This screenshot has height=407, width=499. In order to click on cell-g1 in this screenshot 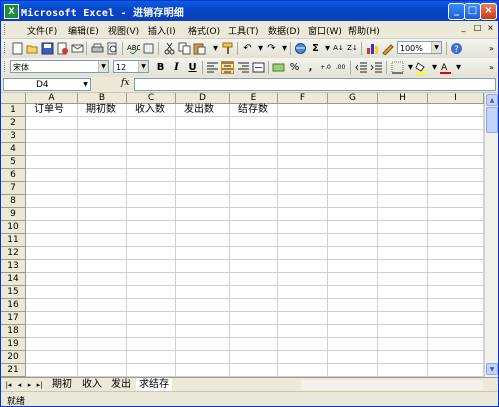, I will do `click(353, 110)`.